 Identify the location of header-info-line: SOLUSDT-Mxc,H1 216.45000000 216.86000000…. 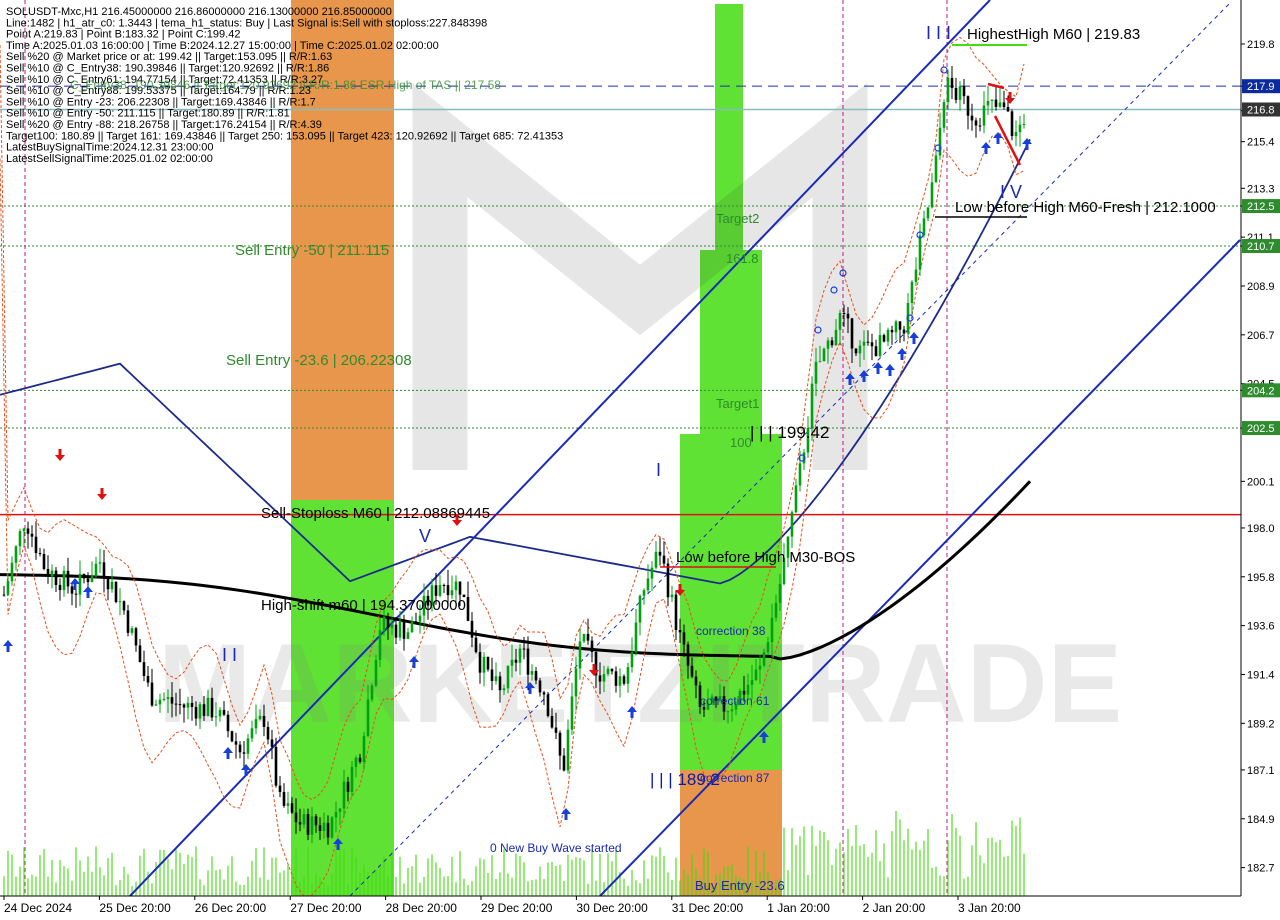
(199, 12).